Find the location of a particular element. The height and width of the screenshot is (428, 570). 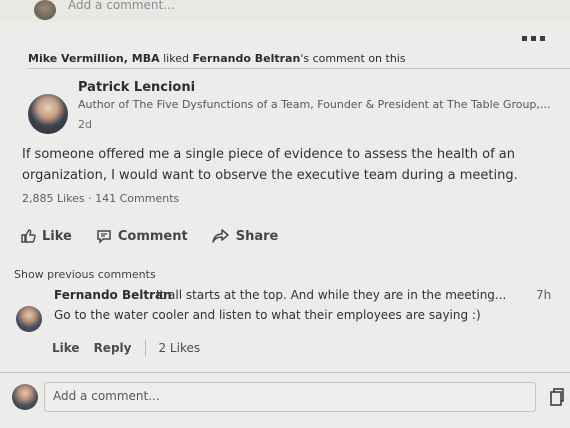

comment-icon is located at coordinates (104, 236).